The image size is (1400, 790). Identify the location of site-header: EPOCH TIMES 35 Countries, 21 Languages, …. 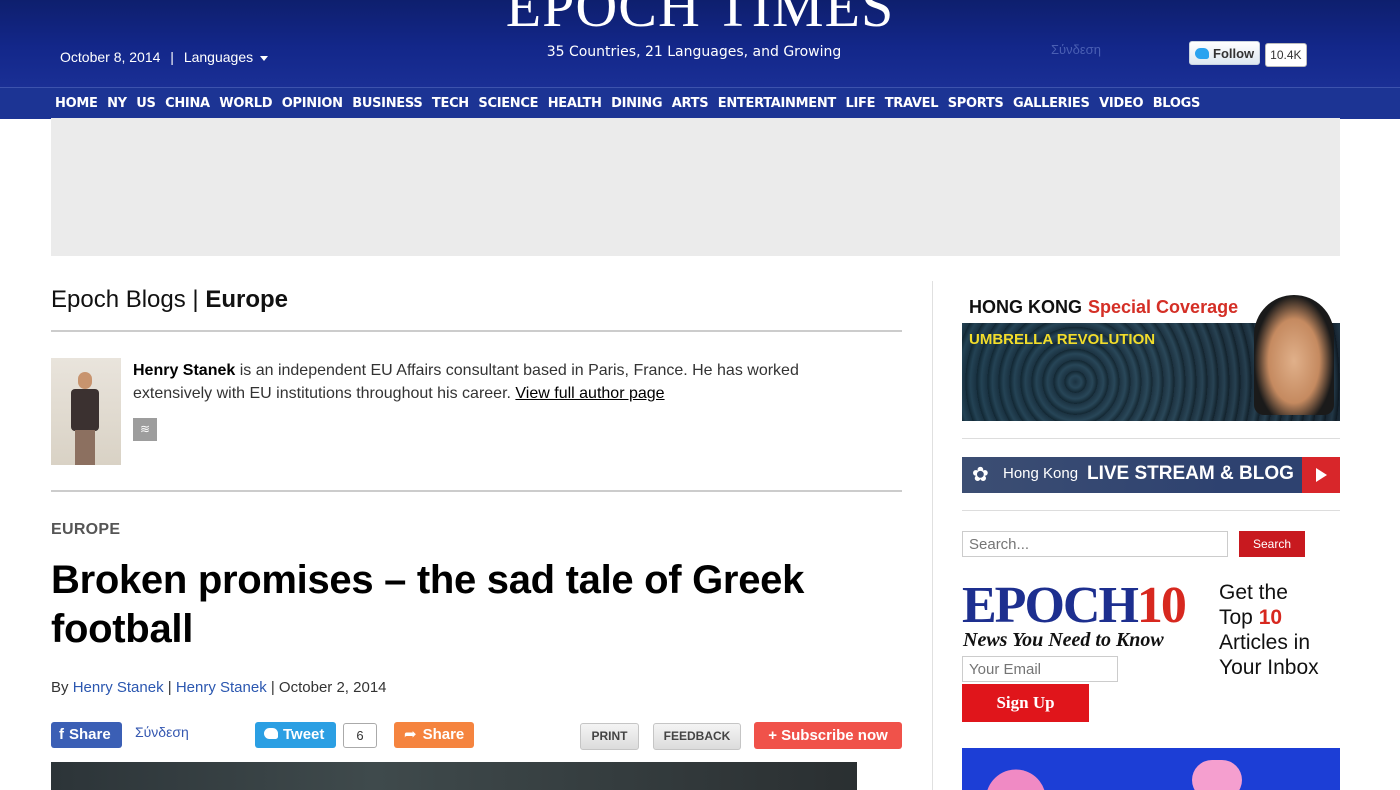
(700, 43).